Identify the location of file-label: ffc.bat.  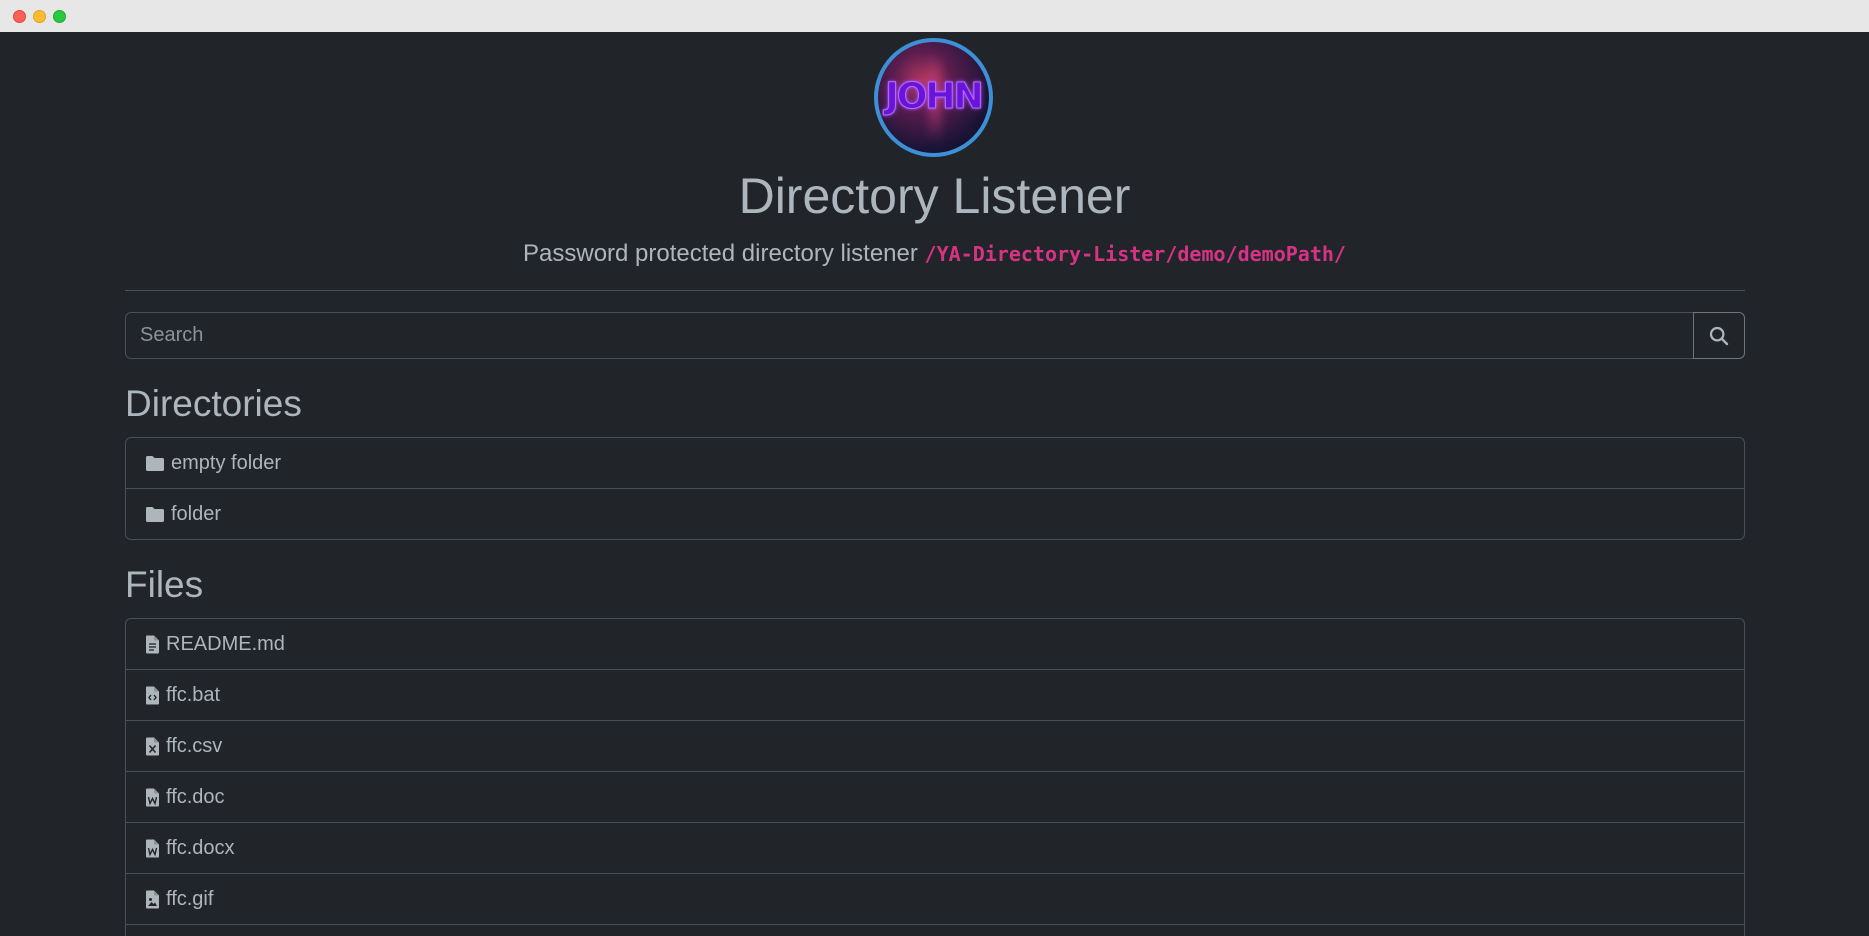
(193, 694).